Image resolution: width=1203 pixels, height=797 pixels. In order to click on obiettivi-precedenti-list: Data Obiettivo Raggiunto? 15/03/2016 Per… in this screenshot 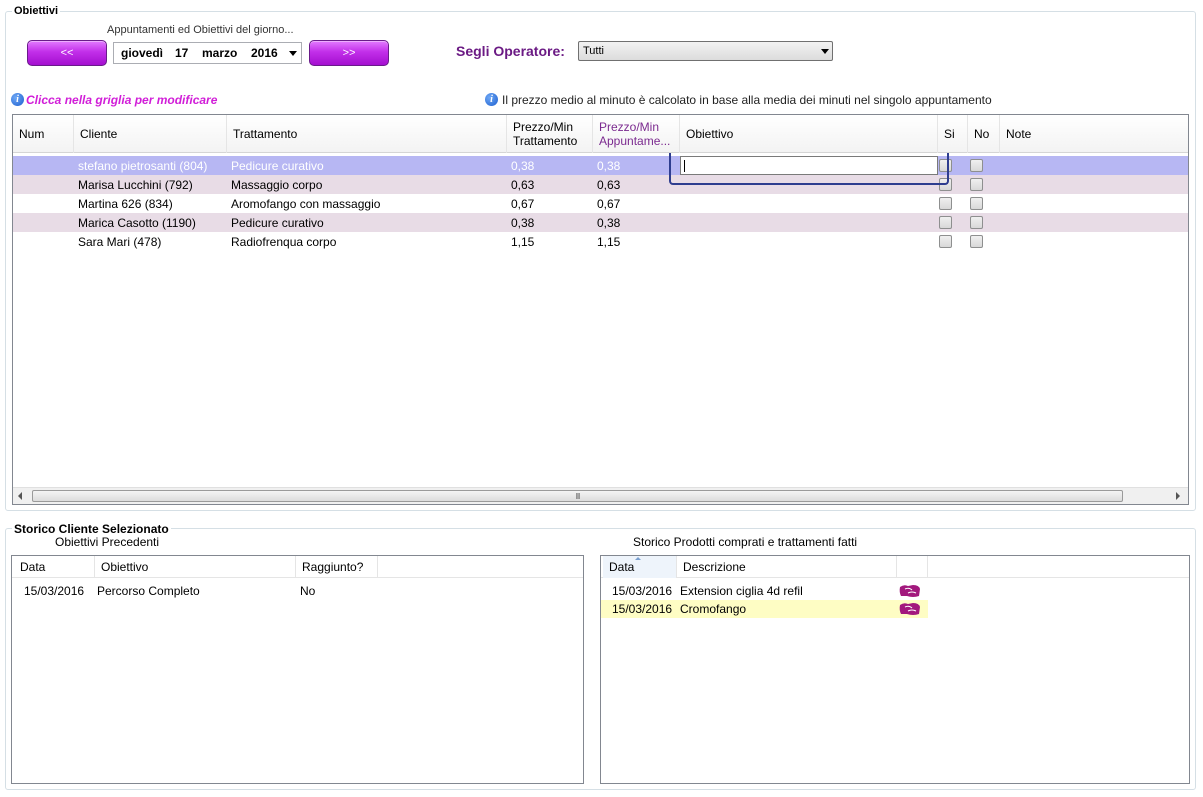, I will do `click(297, 669)`.